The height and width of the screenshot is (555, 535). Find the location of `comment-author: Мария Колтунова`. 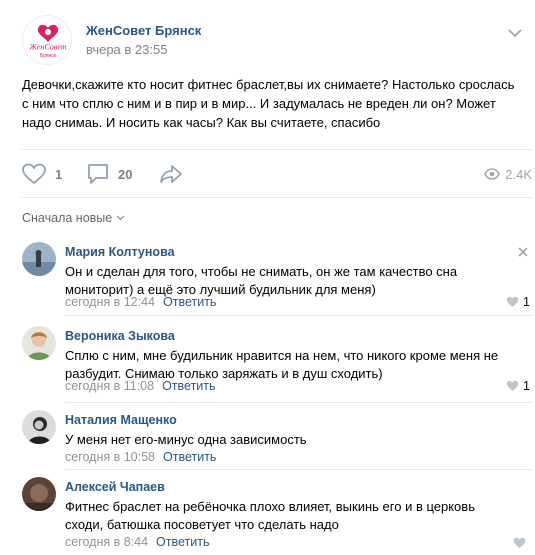

comment-author: Мария Колтунова is located at coordinates (120, 252).